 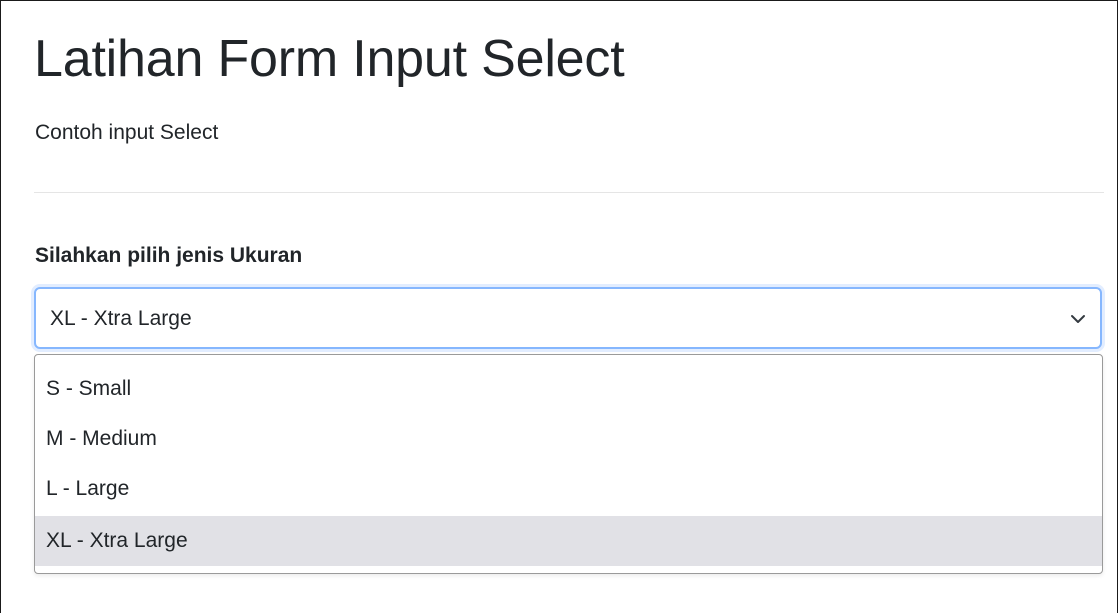 I want to click on option-medium: M - Medium, so click(x=568, y=439).